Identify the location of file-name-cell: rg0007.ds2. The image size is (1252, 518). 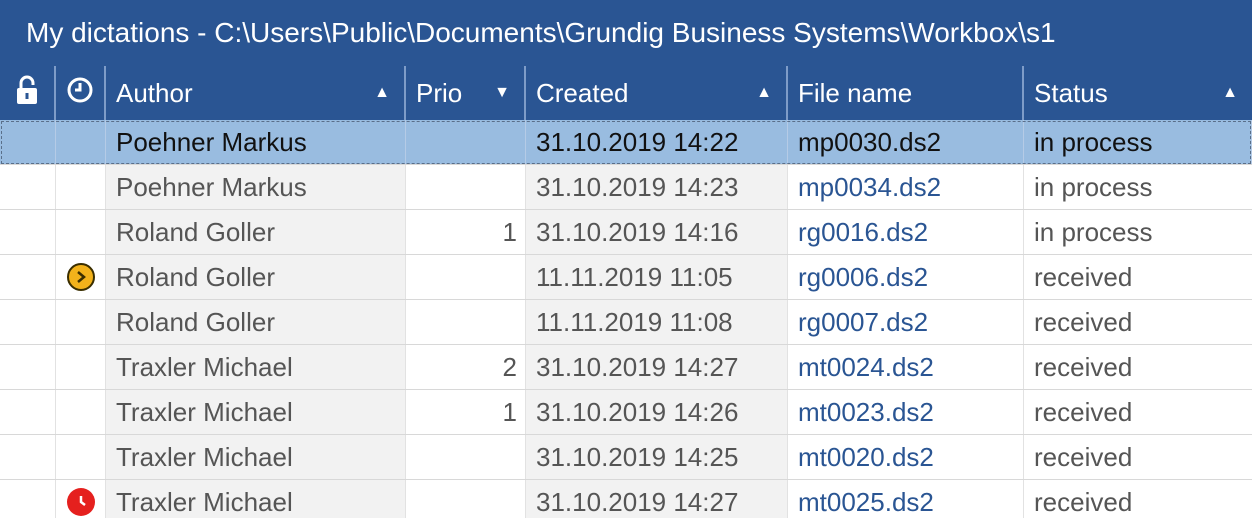
(906, 322).